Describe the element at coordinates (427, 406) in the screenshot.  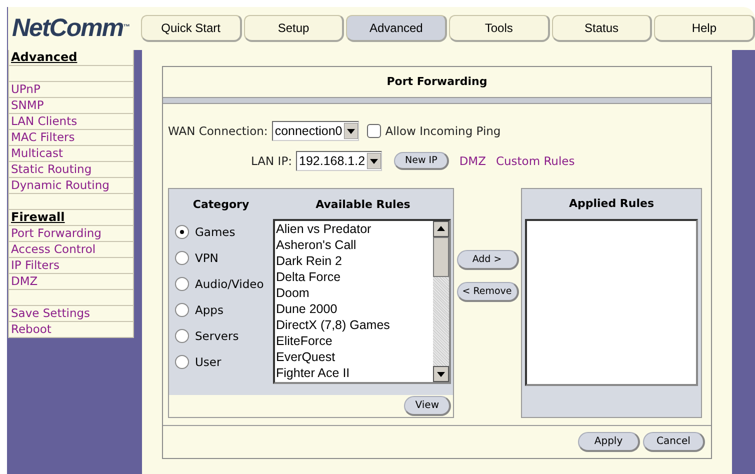
I see `view-button: View` at that location.